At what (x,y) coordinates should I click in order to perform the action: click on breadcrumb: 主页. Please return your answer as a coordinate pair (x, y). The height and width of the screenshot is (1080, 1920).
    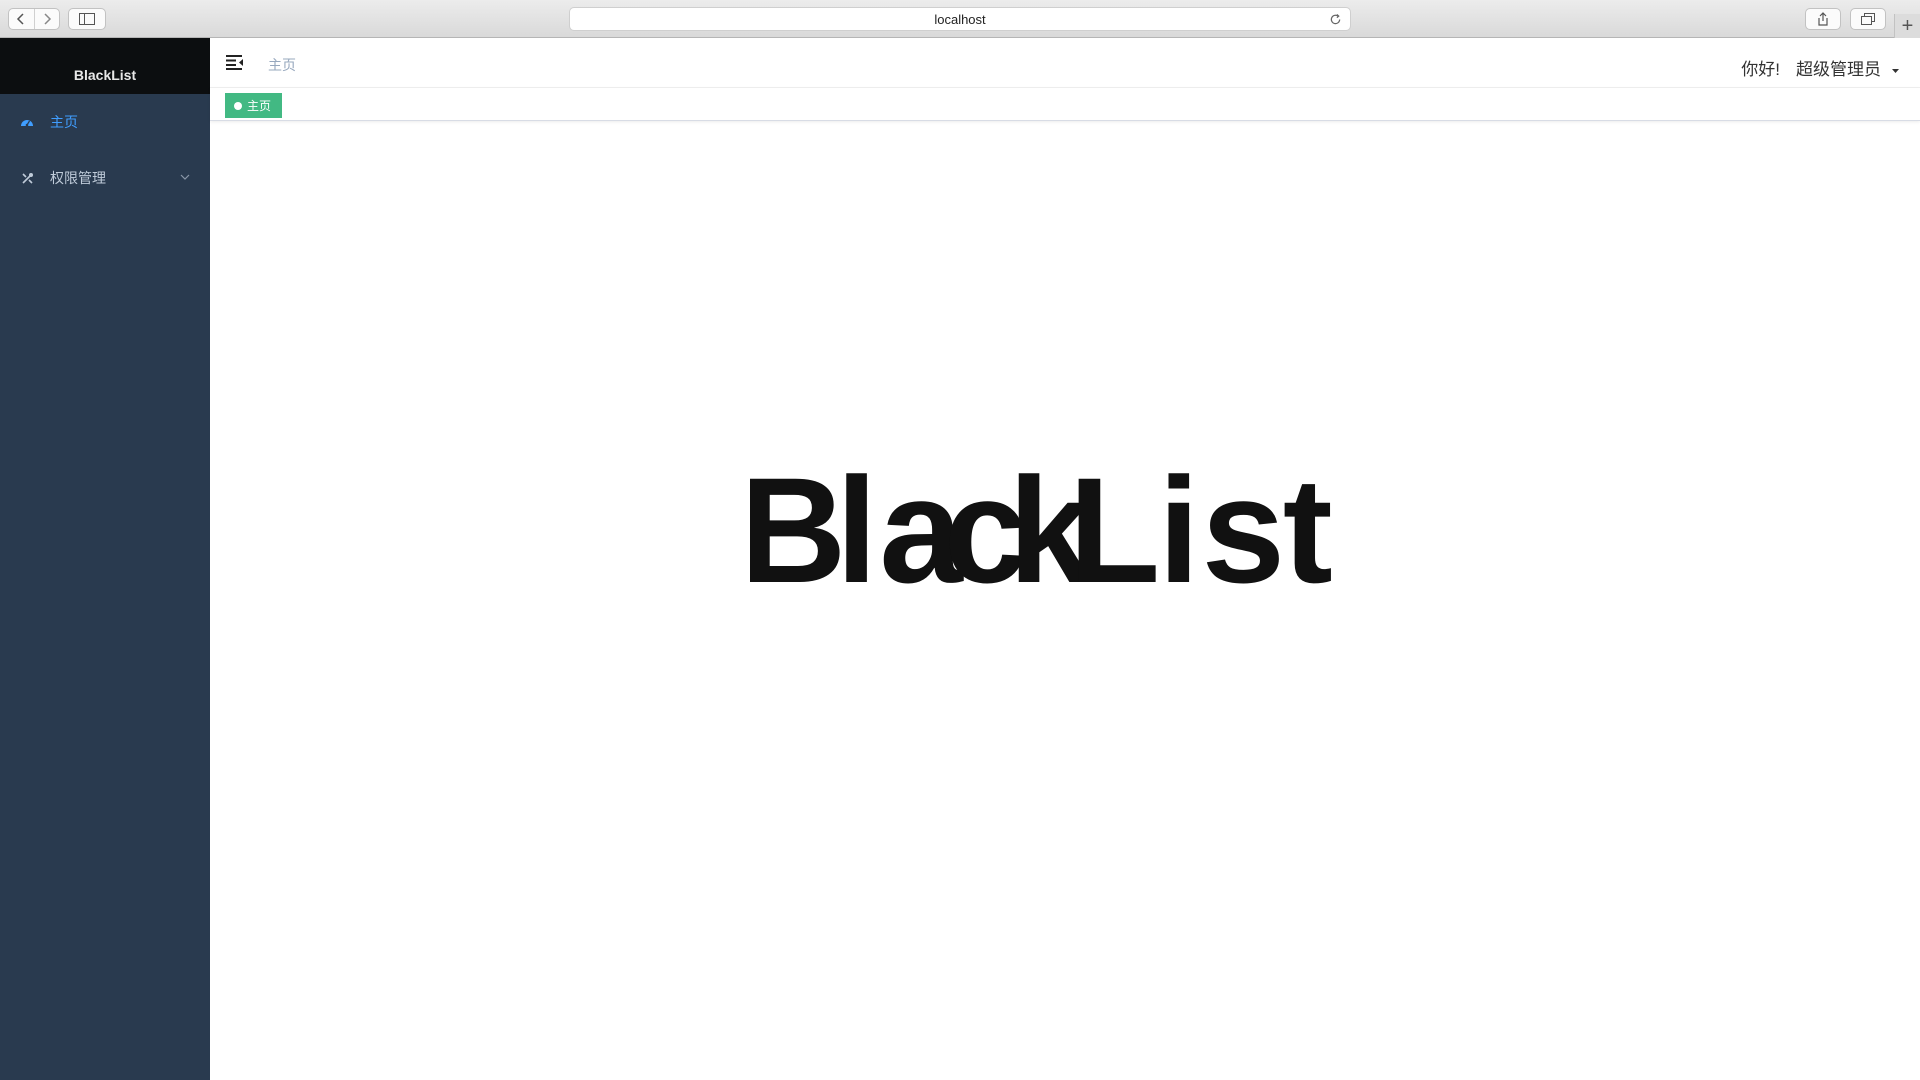
    Looking at the image, I should click on (282, 65).